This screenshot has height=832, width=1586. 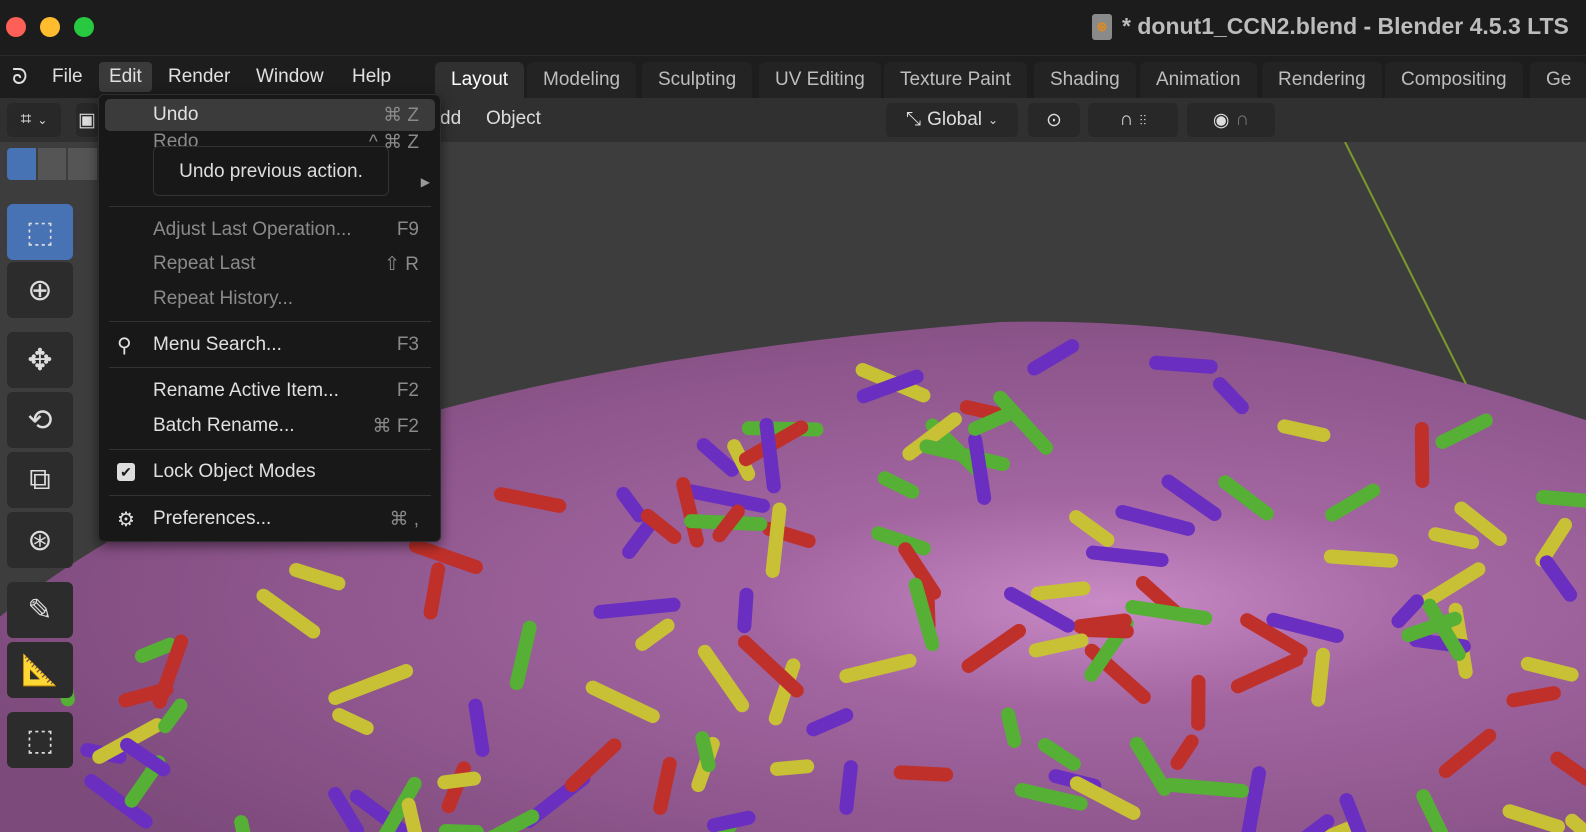 I want to click on move-tool-icon: ✥, so click(x=40, y=360).